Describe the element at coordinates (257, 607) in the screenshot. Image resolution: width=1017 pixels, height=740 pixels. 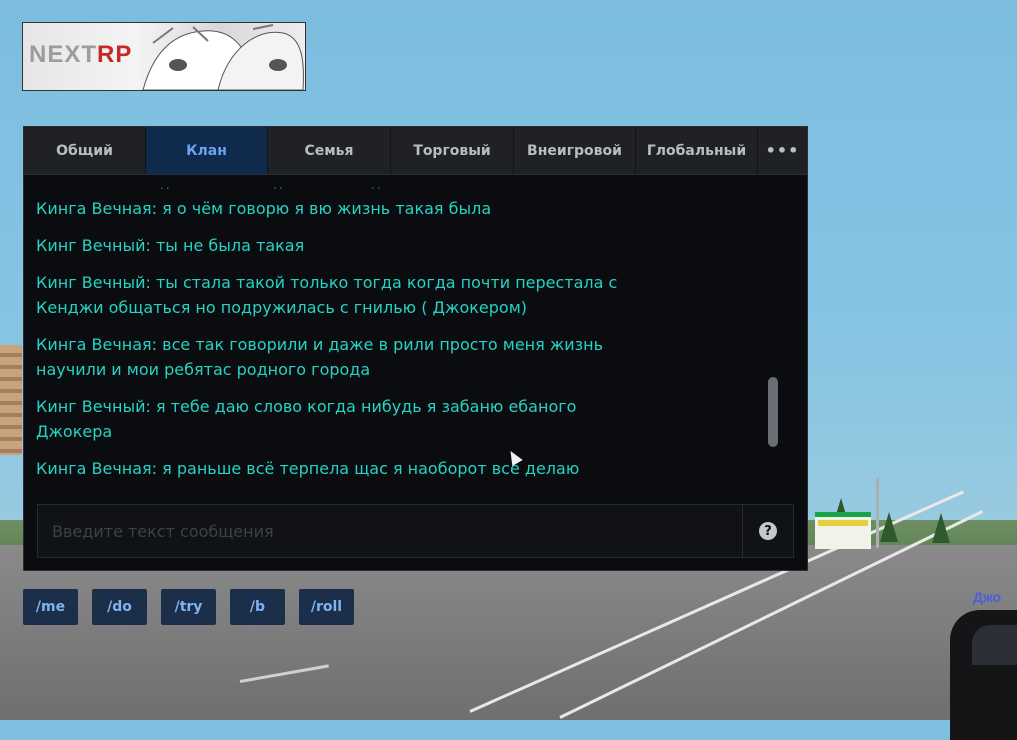
I see `command-b-button: /b` at that location.